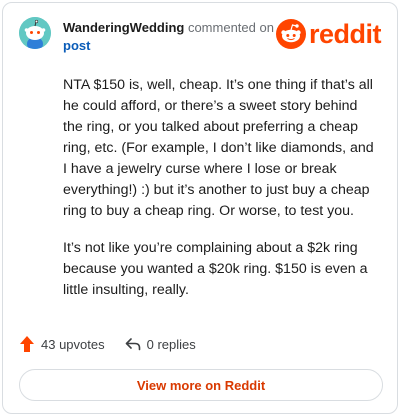 The image size is (400, 416). I want to click on reply-button: 0 replies, so click(160, 344).